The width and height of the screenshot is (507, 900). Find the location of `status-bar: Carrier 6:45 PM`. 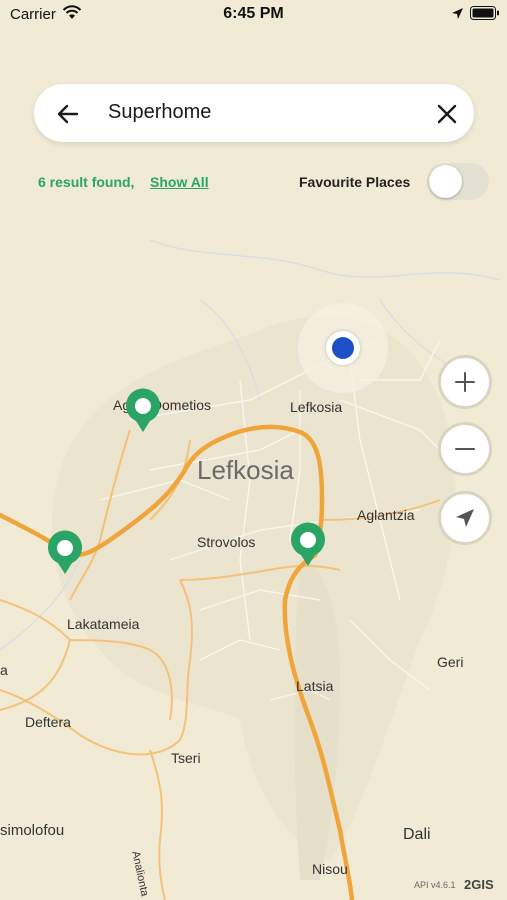

status-bar: Carrier 6:45 PM is located at coordinates (253, 15).